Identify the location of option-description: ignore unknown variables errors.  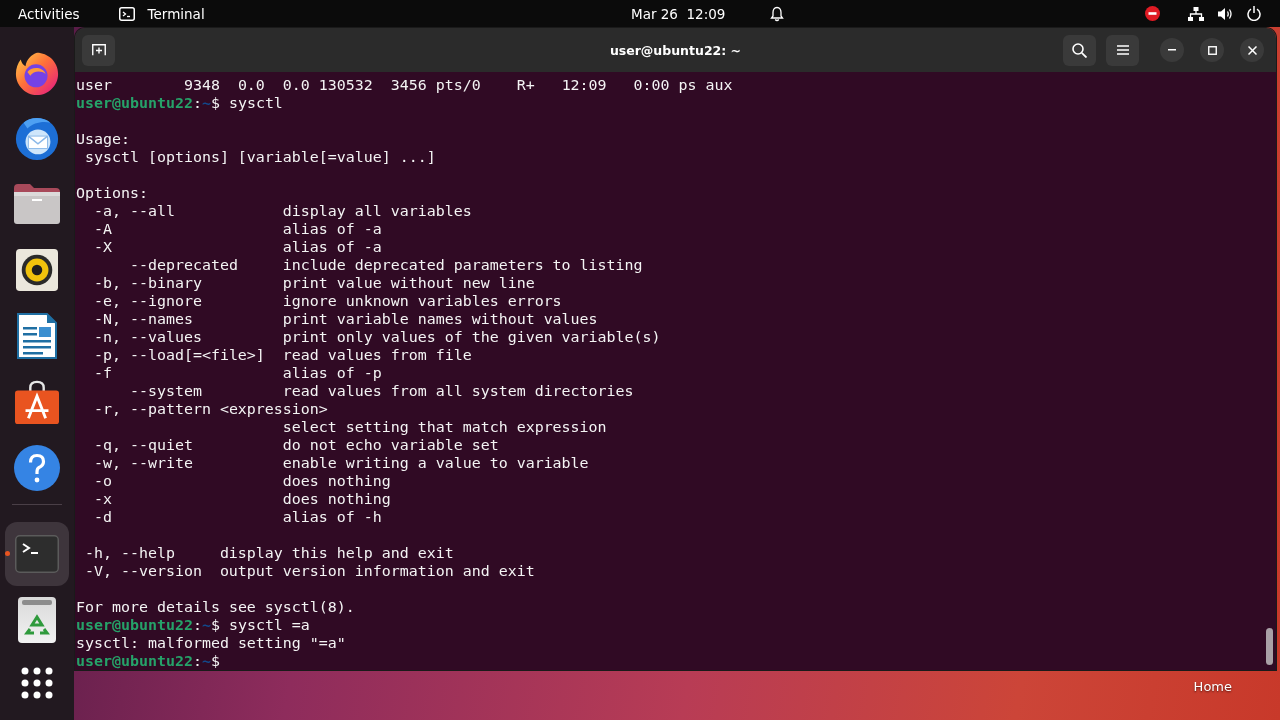
(422, 301).